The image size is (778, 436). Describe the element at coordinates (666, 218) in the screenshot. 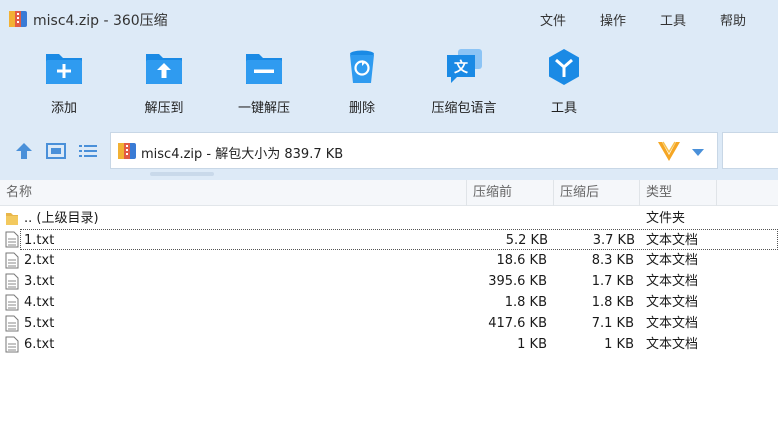

I see `file-type: 文件夹` at that location.